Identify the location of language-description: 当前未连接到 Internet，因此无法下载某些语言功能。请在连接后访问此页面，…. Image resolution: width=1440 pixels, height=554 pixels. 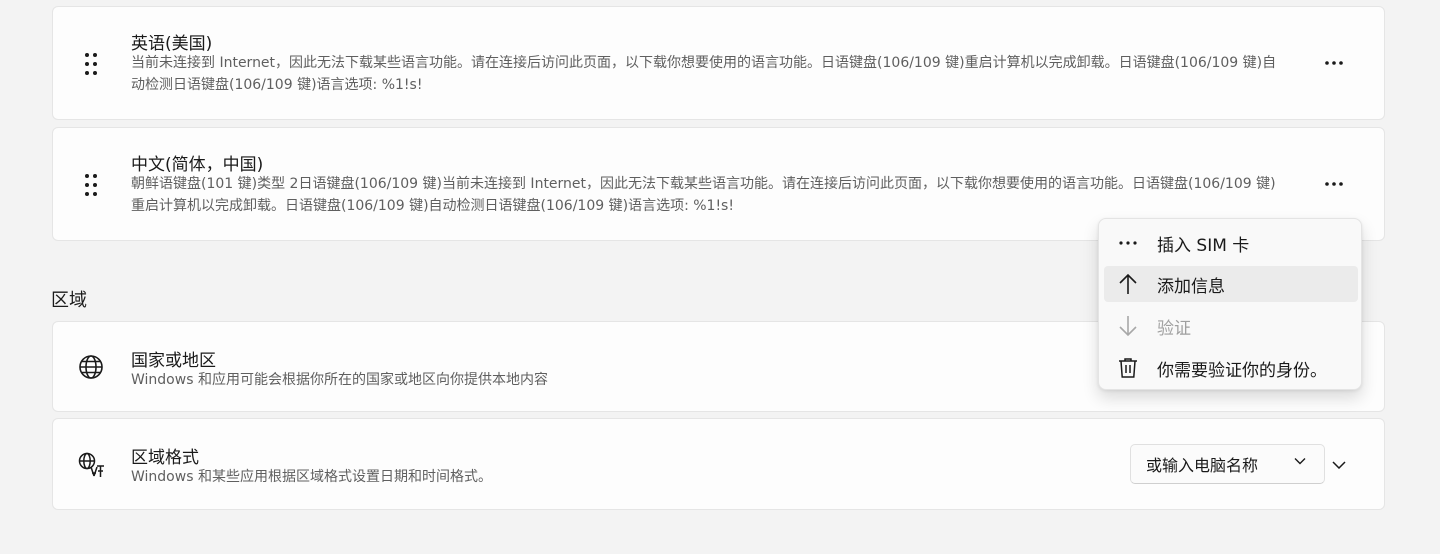
(704, 74).